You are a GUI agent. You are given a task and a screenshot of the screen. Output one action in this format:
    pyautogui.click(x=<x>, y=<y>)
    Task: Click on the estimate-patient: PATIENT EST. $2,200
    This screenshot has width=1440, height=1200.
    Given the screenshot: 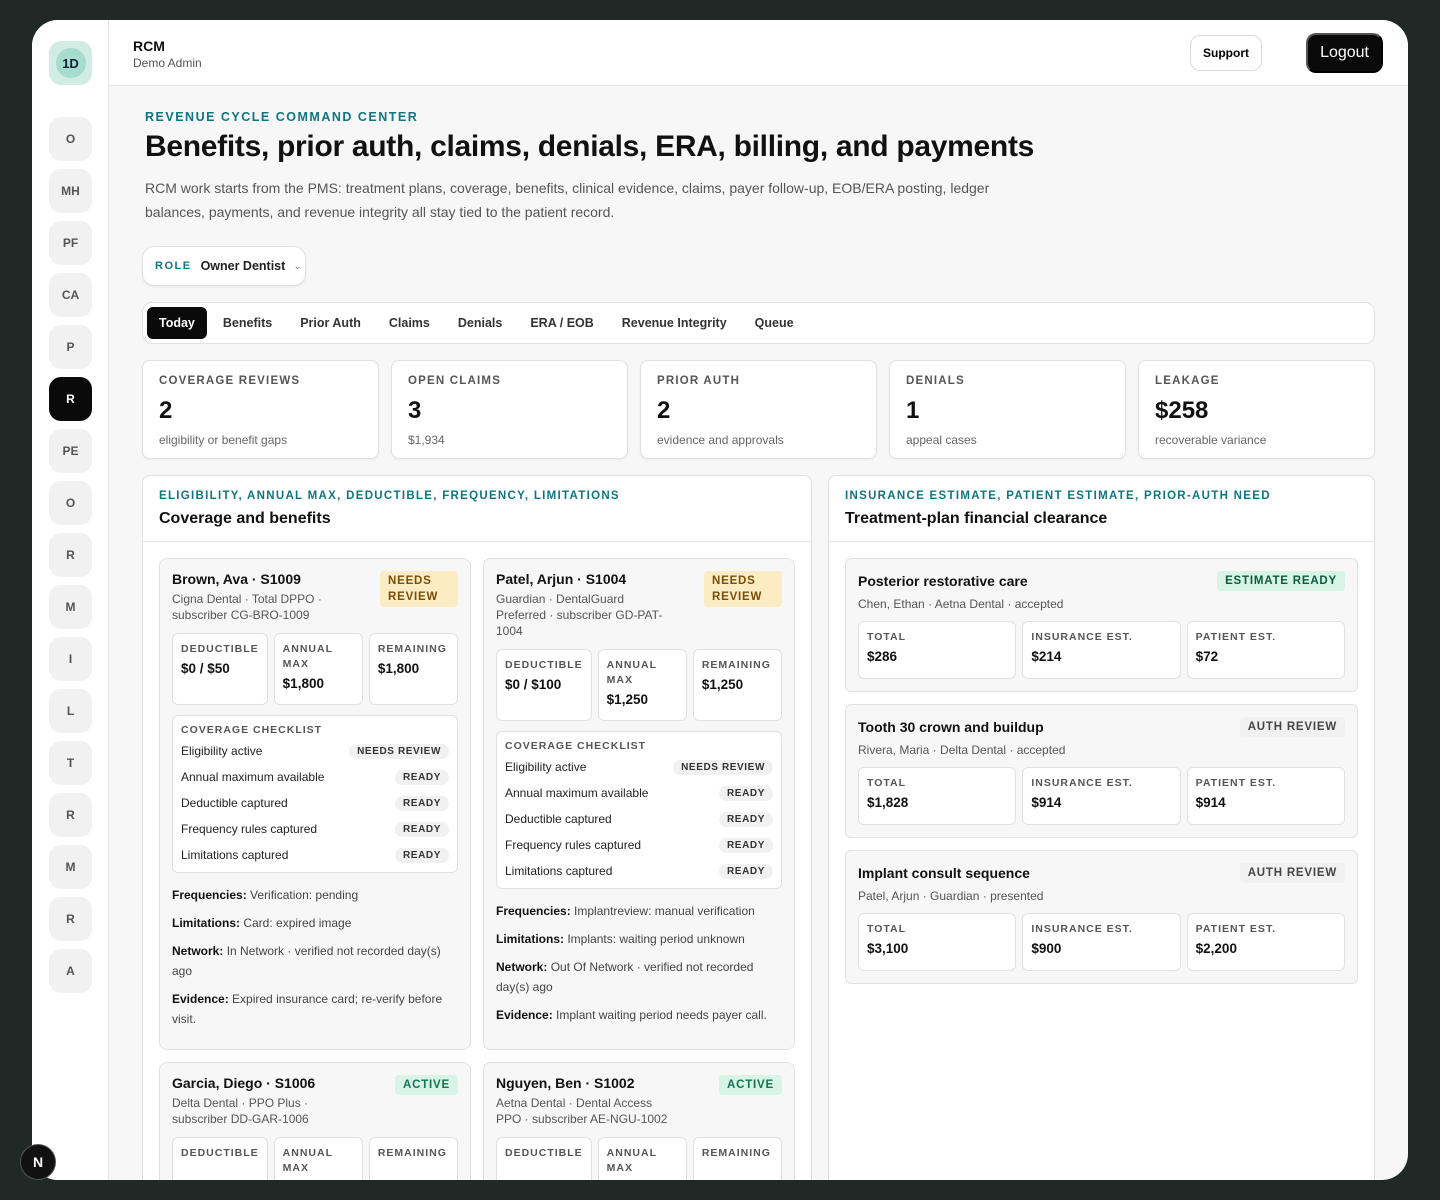 What is the action you would take?
    pyautogui.click(x=1265, y=942)
    